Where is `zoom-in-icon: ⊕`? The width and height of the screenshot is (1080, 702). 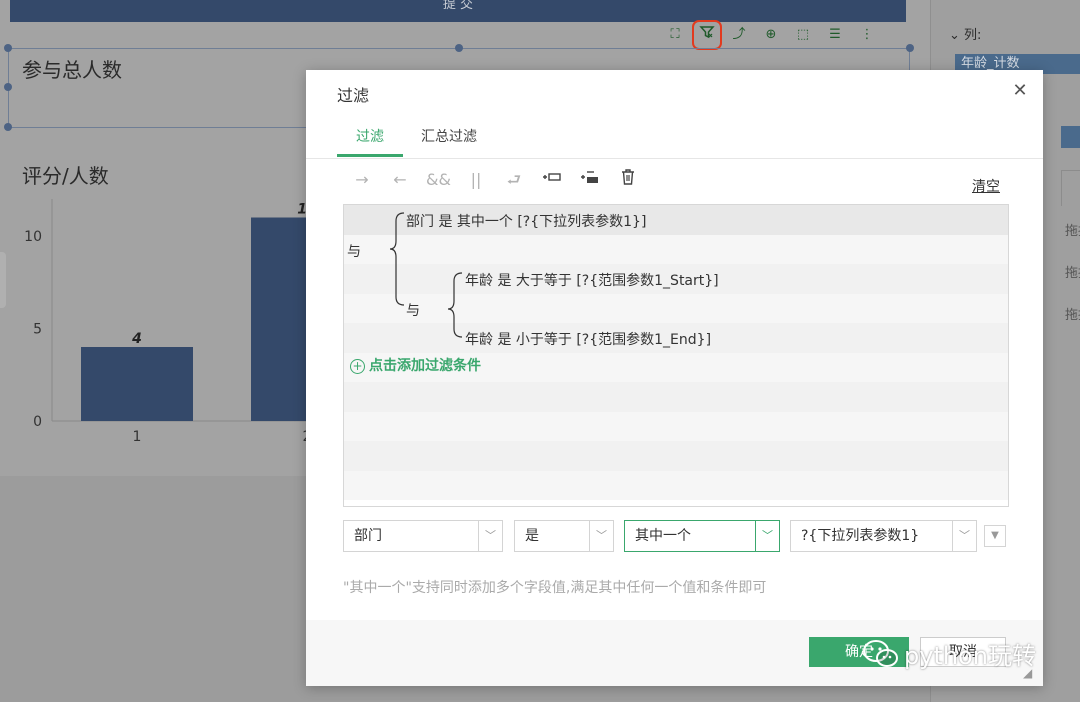 zoom-in-icon: ⊕ is located at coordinates (771, 35).